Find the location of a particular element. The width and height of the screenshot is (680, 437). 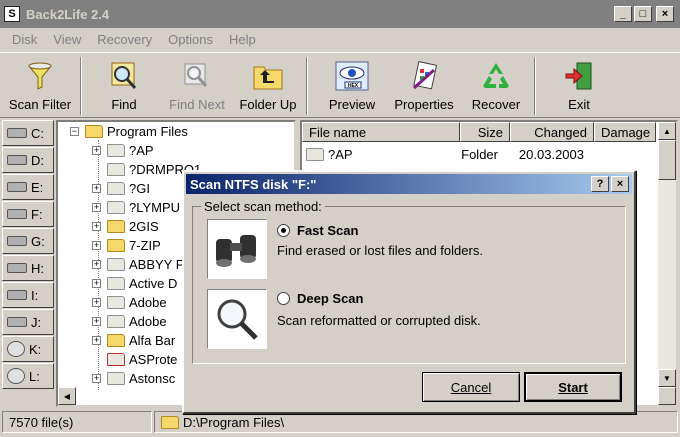

find-next-button: Find Next is located at coordinates (197, 86).